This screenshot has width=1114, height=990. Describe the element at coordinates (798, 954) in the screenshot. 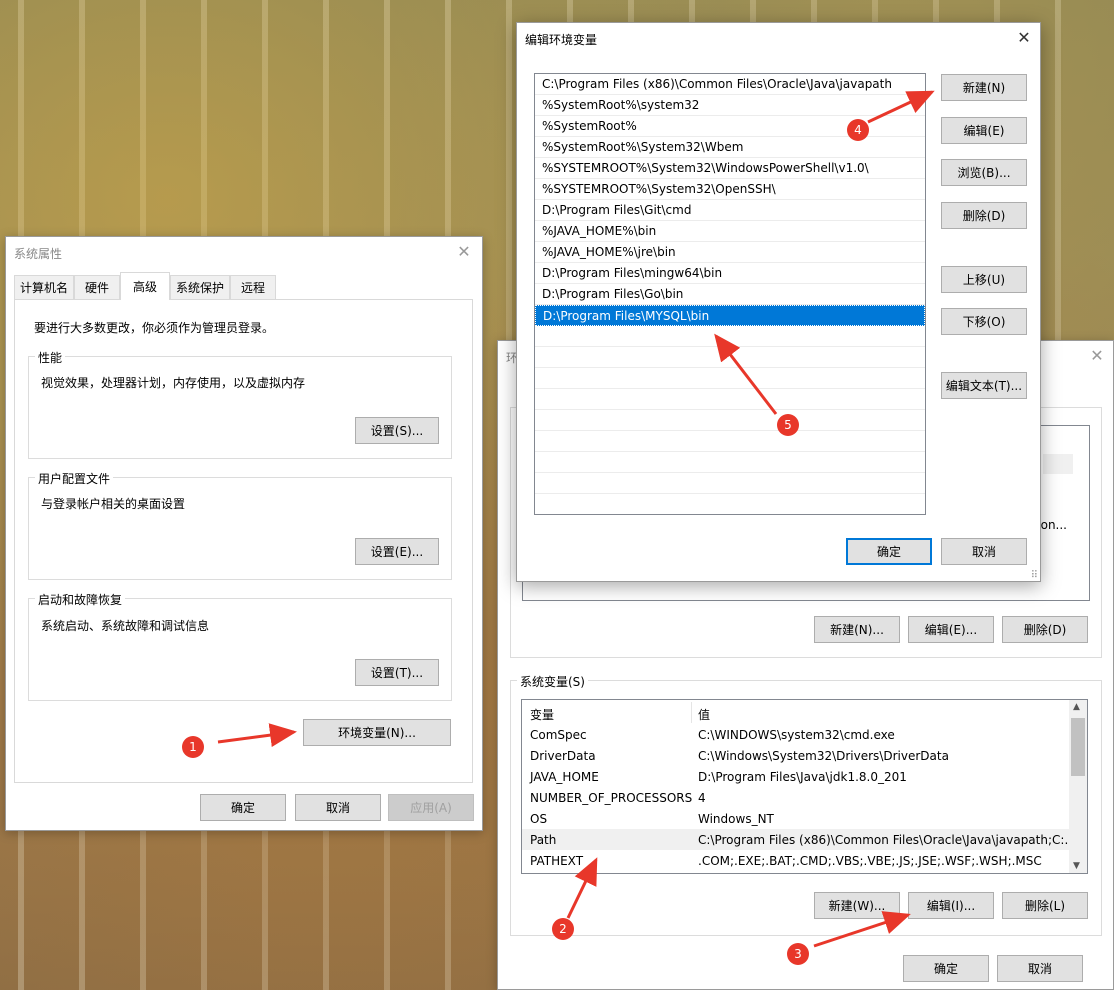

I see `annotation-marker-3: 3` at that location.